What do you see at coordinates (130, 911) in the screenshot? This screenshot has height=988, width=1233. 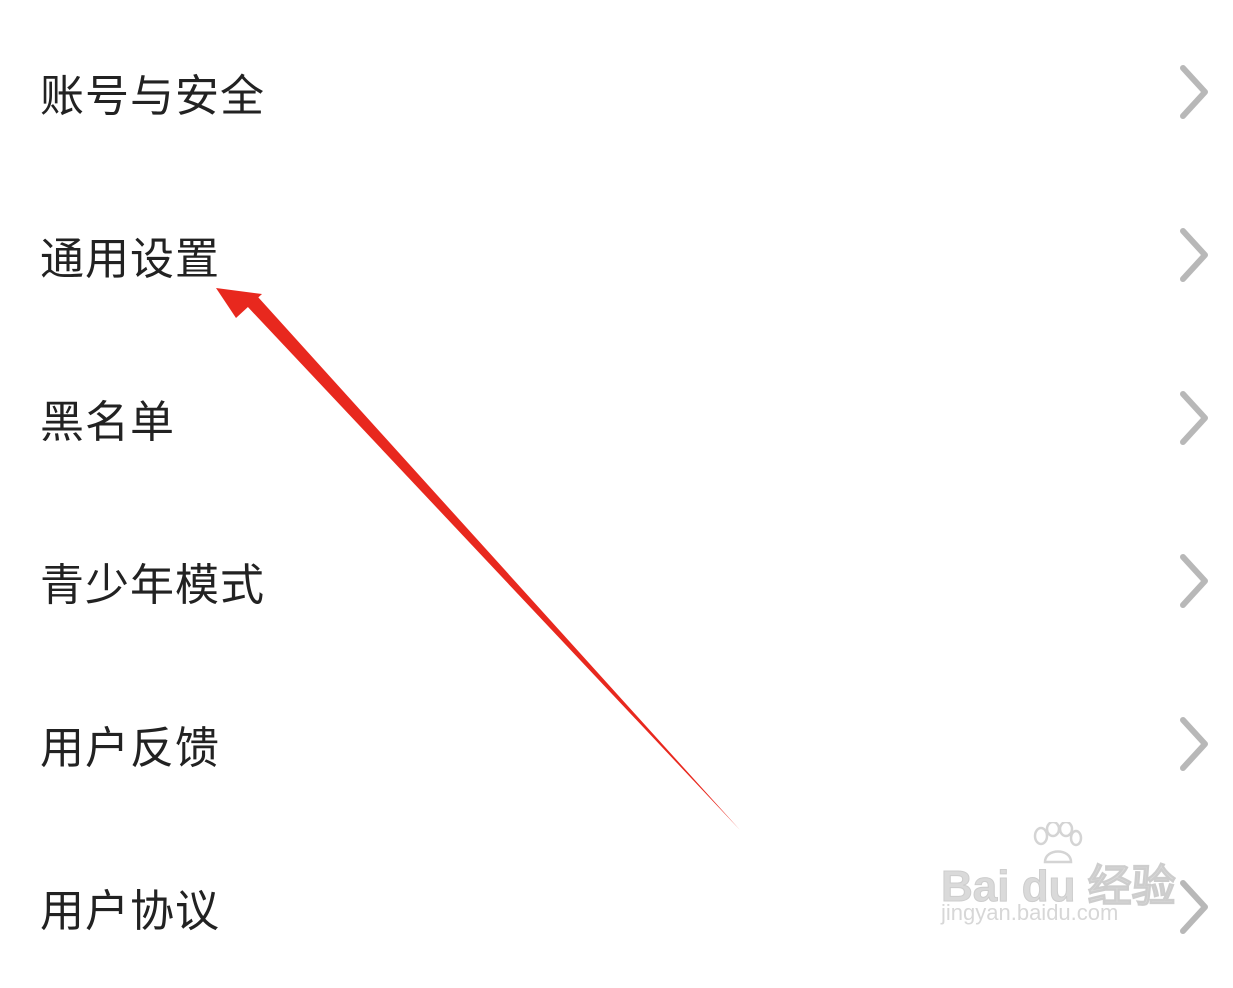 I see `menu-item-label: 用户协议` at bounding box center [130, 911].